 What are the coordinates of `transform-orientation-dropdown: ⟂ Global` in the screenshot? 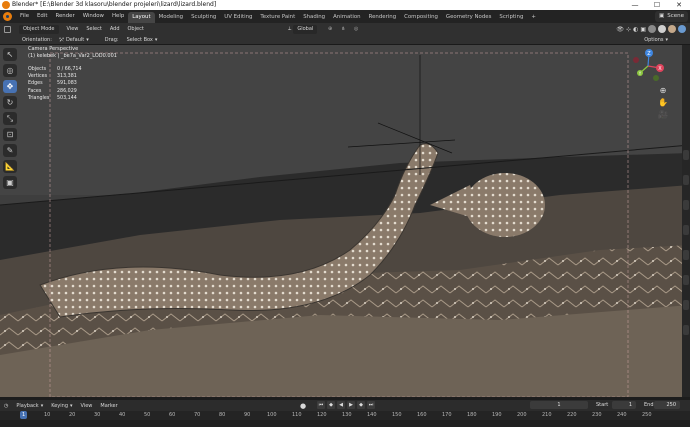 It's located at (302, 29).